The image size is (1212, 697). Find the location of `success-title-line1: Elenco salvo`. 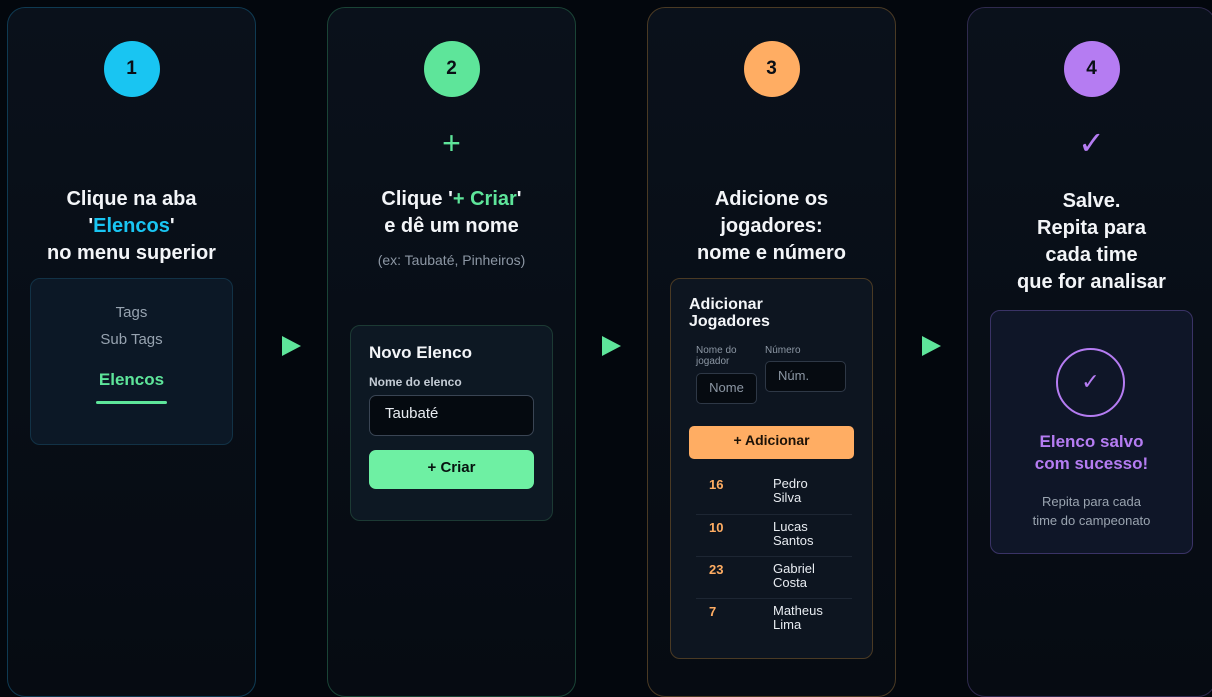

success-title-line1: Elenco salvo is located at coordinates (1091, 441).